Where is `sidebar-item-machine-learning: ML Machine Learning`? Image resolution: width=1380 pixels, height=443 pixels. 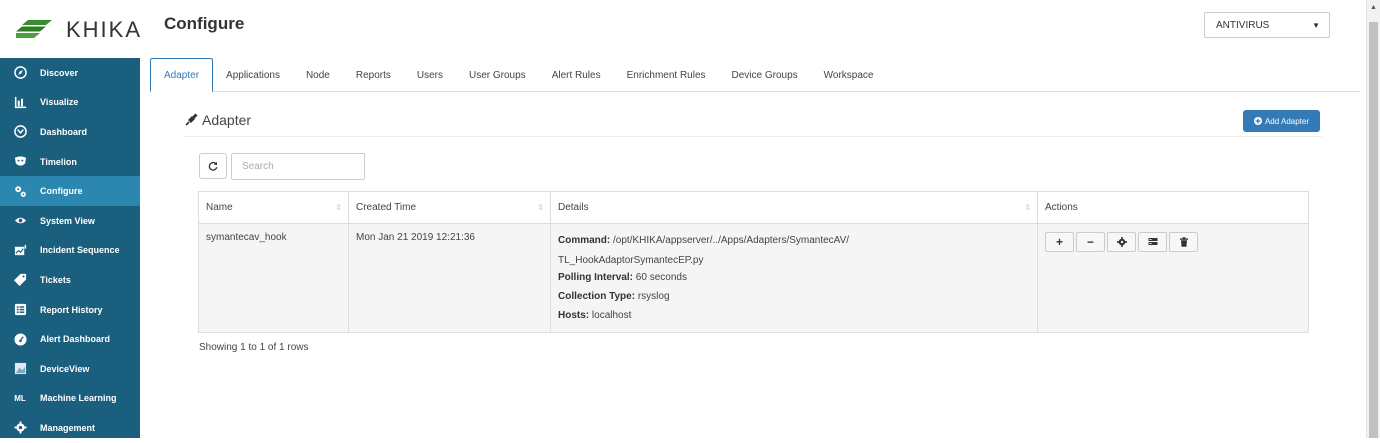
sidebar-item-machine-learning: ML Machine Learning is located at coordinates (70, 399).